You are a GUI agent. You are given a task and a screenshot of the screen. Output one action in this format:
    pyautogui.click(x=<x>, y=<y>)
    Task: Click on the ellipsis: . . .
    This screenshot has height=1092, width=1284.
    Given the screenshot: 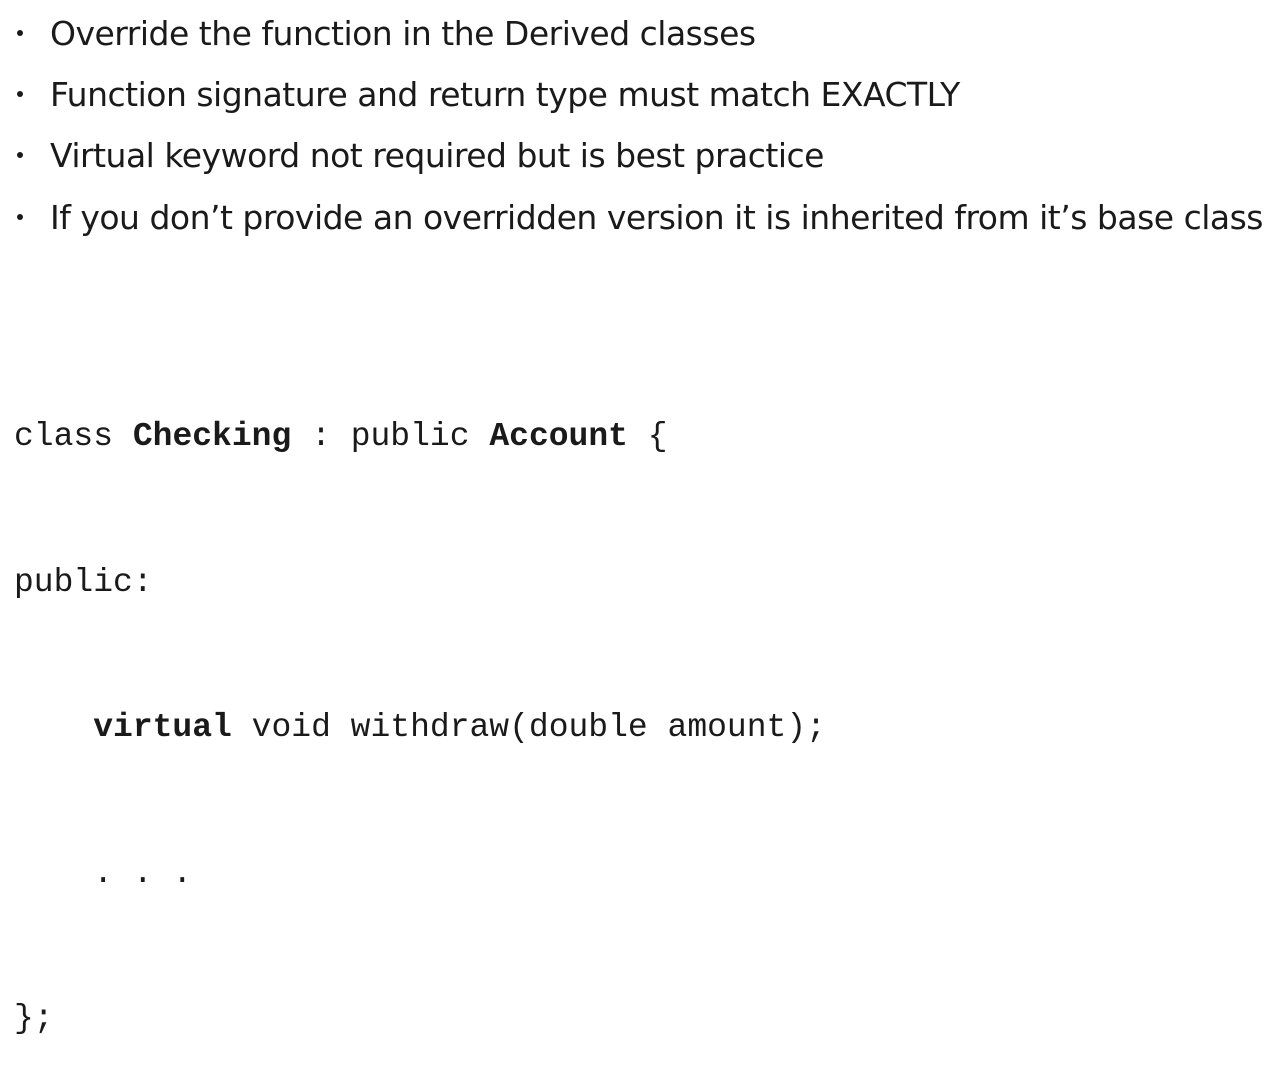 What is the action you would take?
    pyautogui.click(x=143, y=873)
    